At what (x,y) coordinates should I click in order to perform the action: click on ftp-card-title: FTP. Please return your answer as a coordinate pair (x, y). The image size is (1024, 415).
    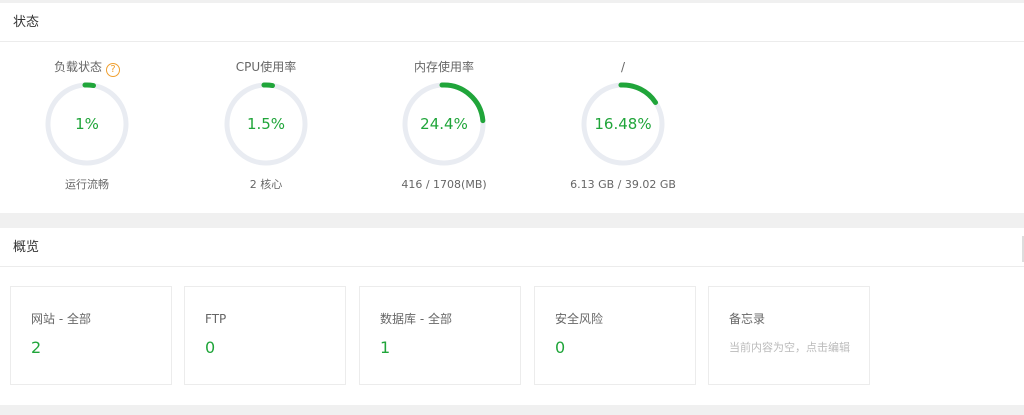
    Looking at the image, I should click on (216, 319).